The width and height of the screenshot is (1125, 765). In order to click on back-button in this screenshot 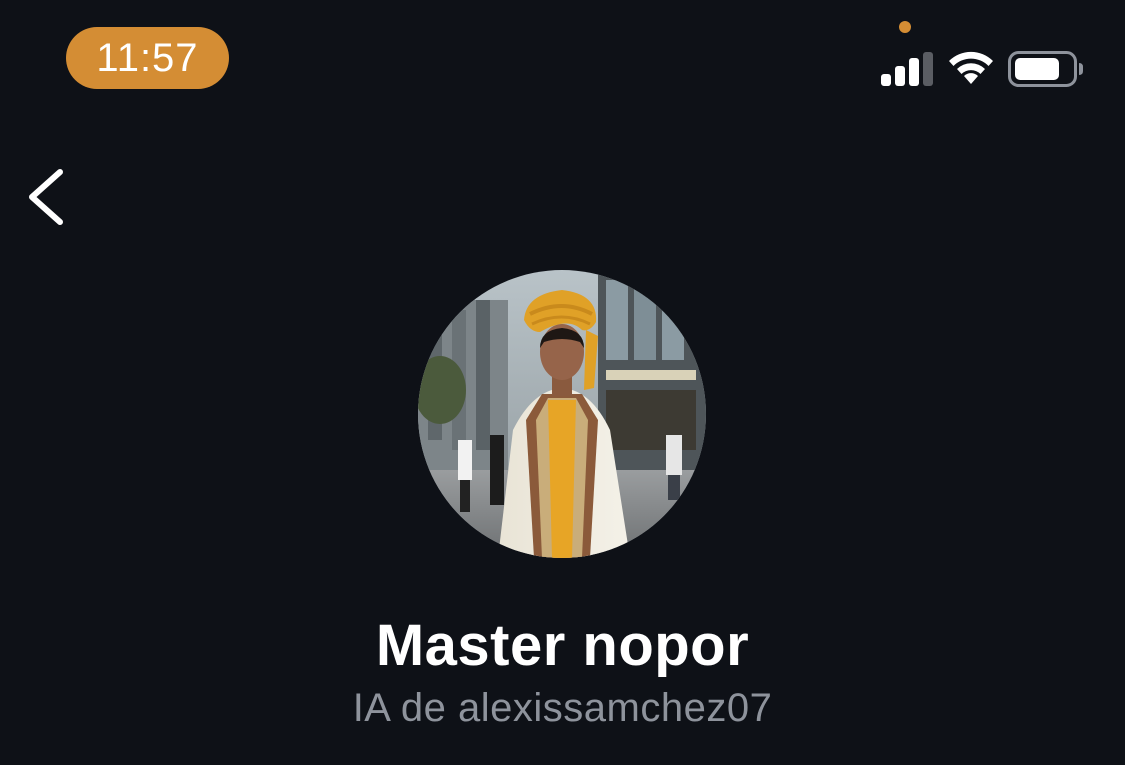, I will do `click(48, 197)`.